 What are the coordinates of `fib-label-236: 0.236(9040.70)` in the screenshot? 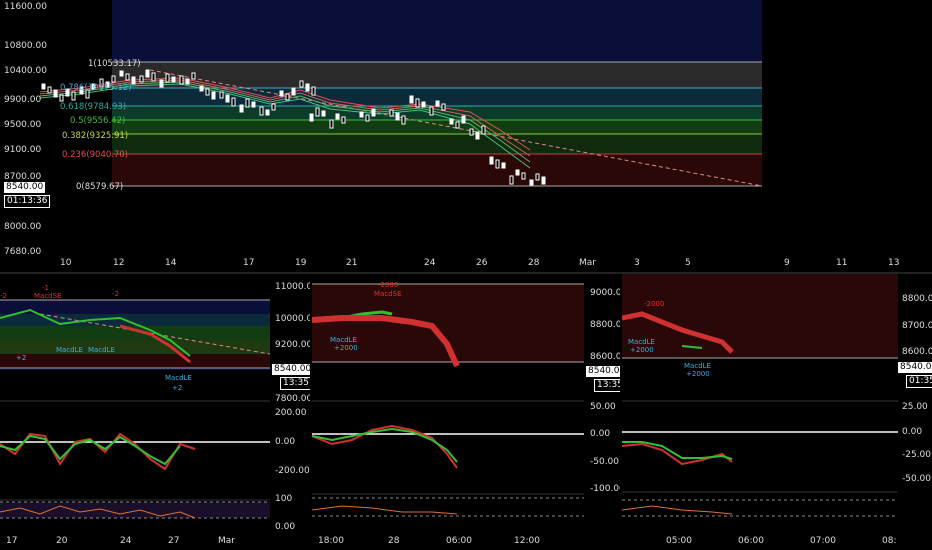 It's located at (95, 155).